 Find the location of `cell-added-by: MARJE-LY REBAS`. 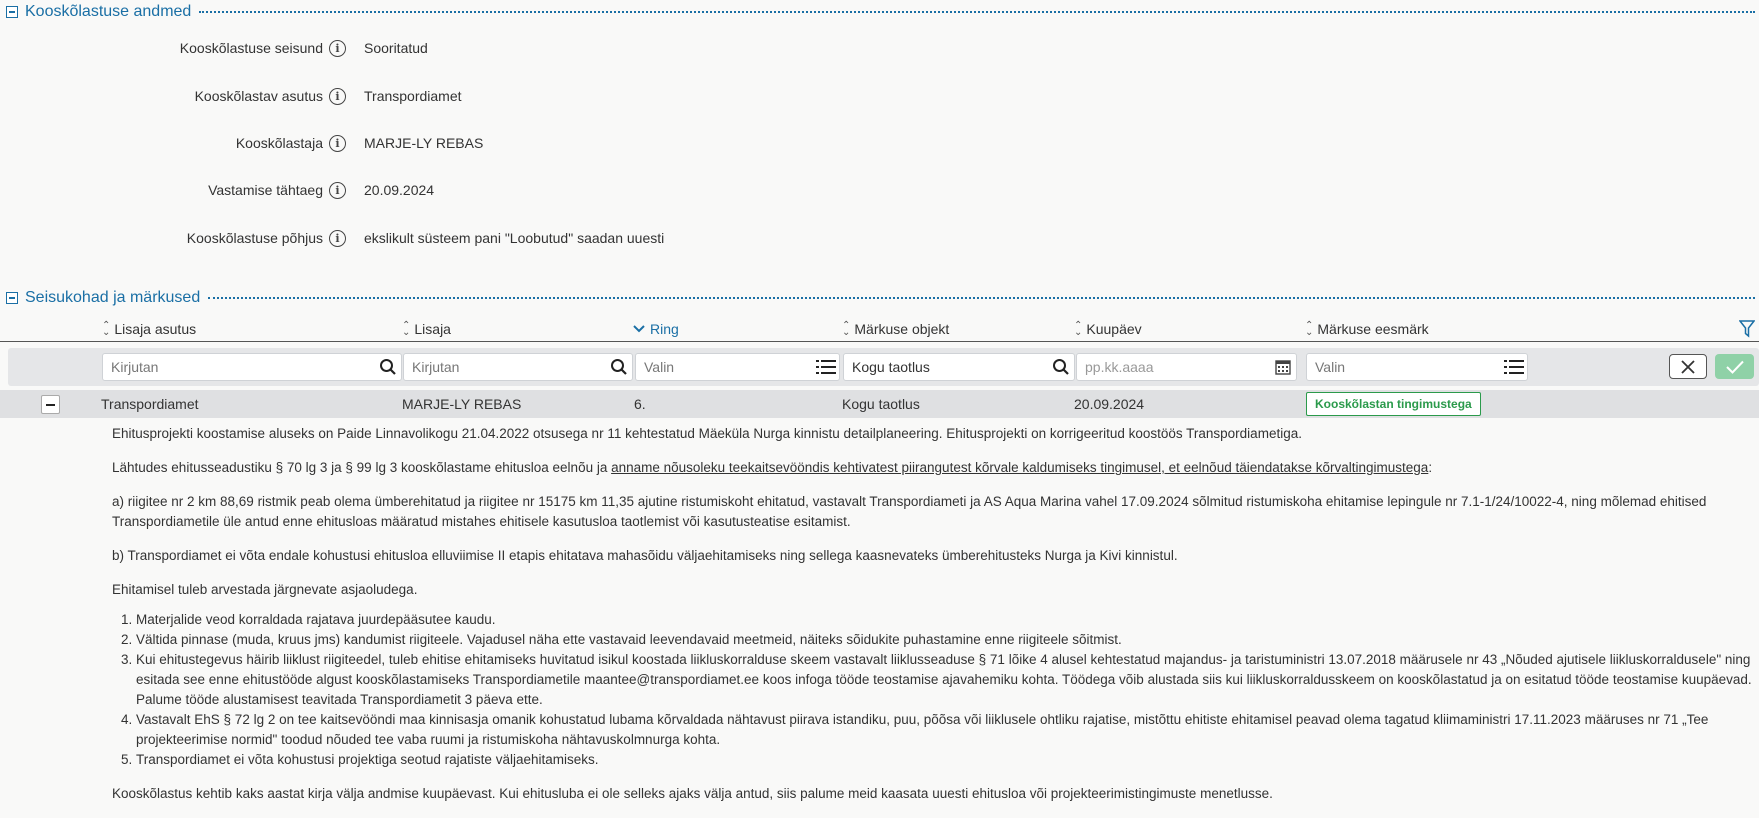

cell-added-by: MARJE-LY REBAS is located at coordinates (462, 404).